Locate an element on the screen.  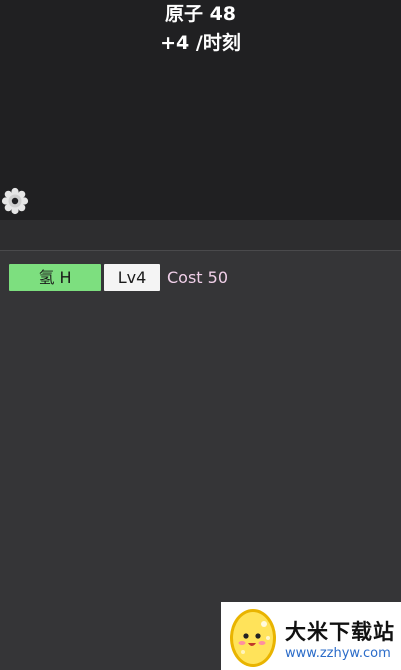
upgrade-row: 氢 H Lv4 Cost 50 is located at coordinates (118, 277).